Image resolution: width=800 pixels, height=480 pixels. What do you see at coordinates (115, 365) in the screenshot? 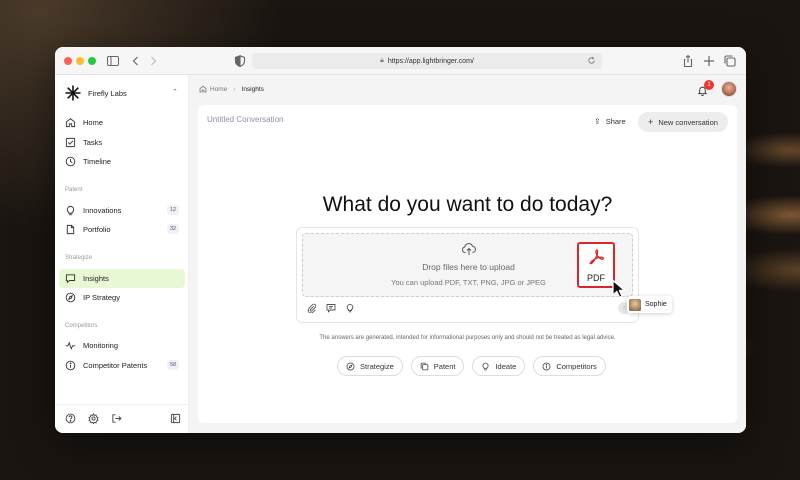
I see `sidebar-item-label: Competitor Patents` at bounding box center [115, 365].